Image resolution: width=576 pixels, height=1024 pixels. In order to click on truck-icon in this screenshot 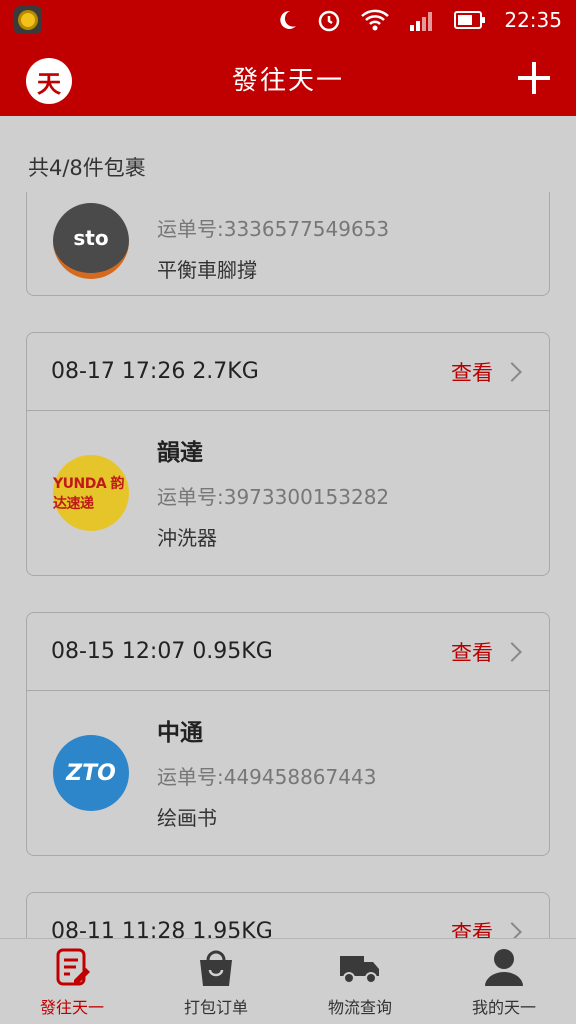, I will do `click(359, 969)`.